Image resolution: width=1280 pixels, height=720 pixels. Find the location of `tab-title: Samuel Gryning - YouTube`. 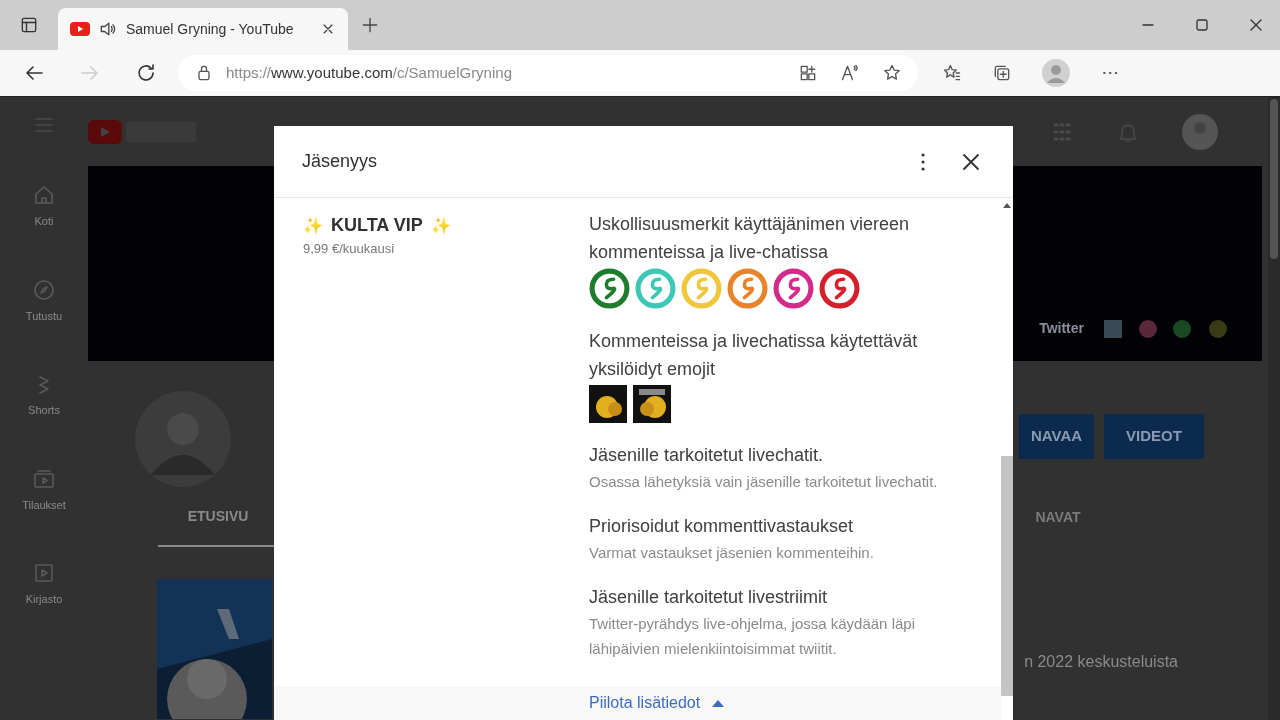

tab-title: Samuel Gryning - YouTube is located at coordinates (210, 29).